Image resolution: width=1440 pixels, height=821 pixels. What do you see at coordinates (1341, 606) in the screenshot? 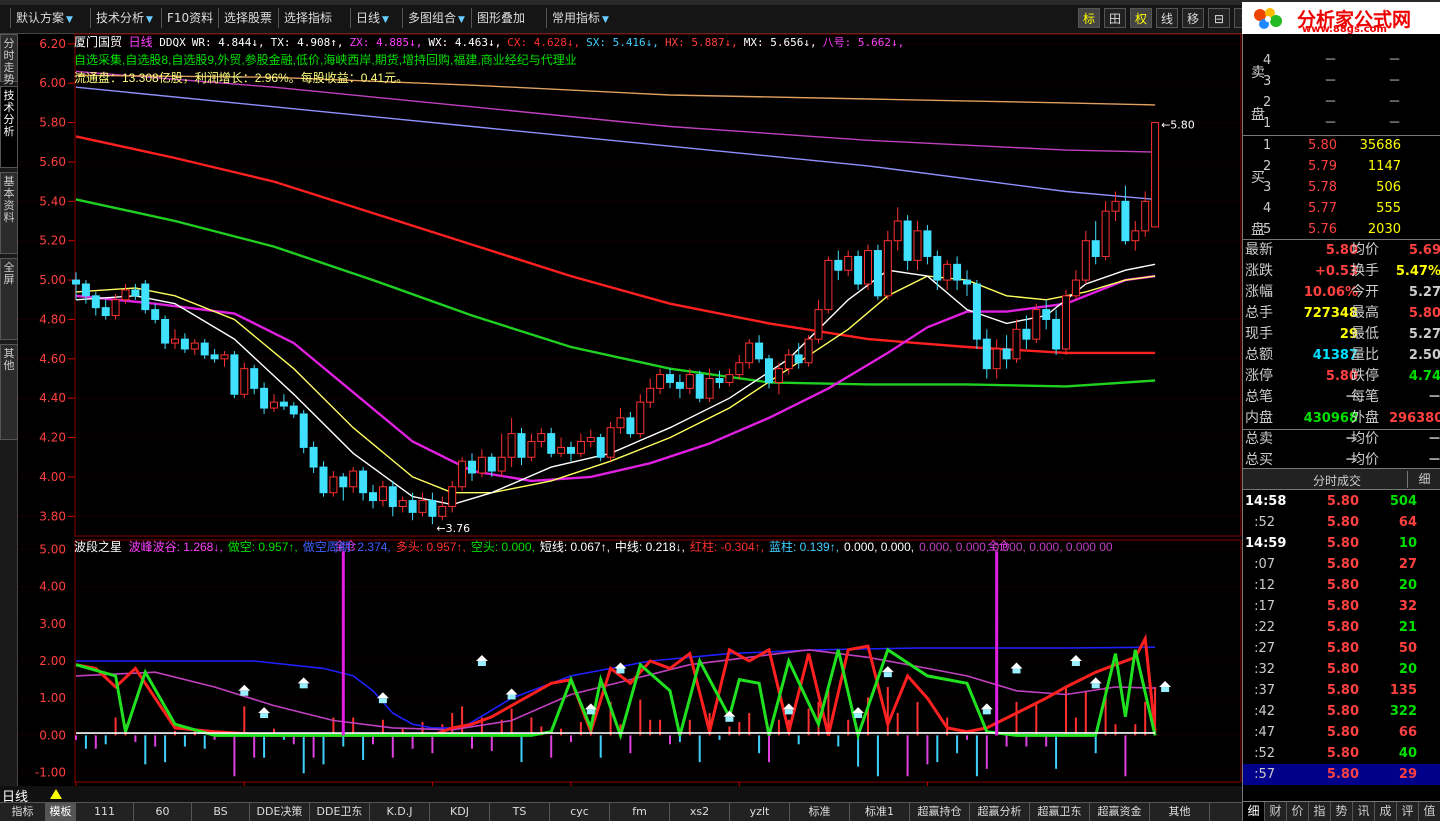
I see `tick-row: :17 5.80 32` at bounding box center [1341, 606].